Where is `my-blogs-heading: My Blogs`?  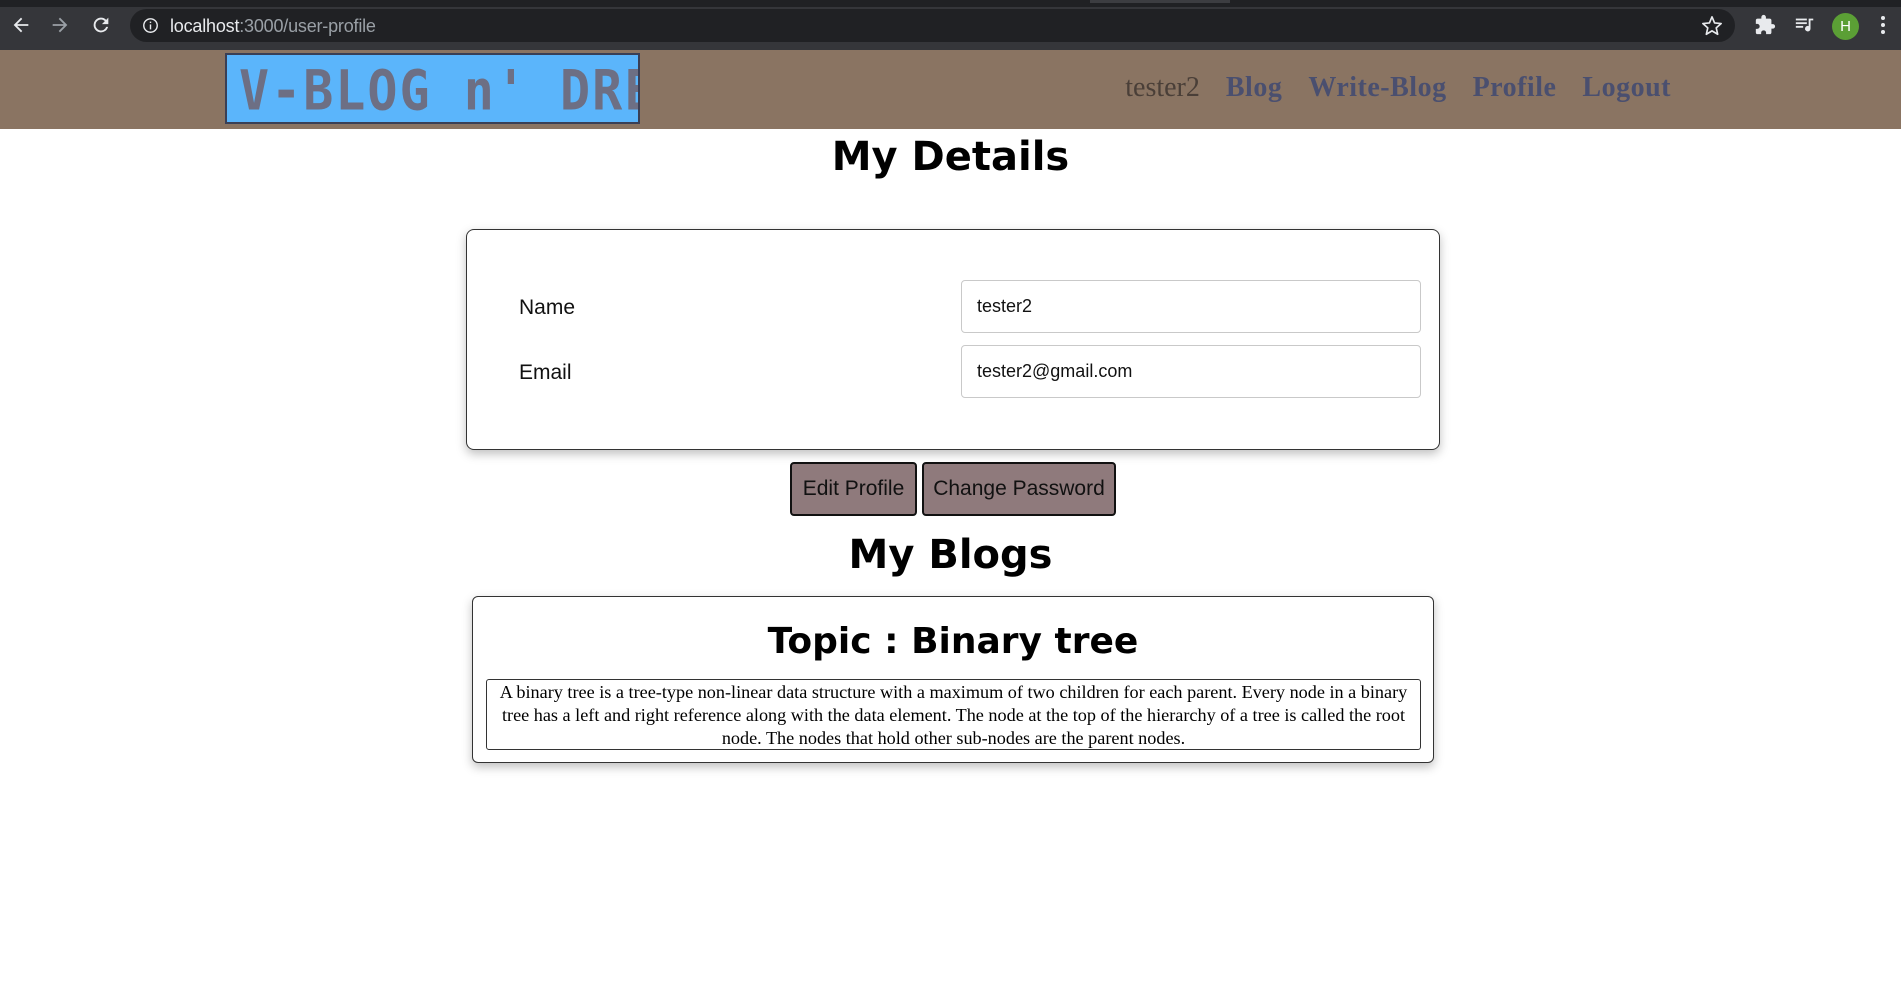 my-blogs-heading: My Blogs is located at coordinates (950, 555).